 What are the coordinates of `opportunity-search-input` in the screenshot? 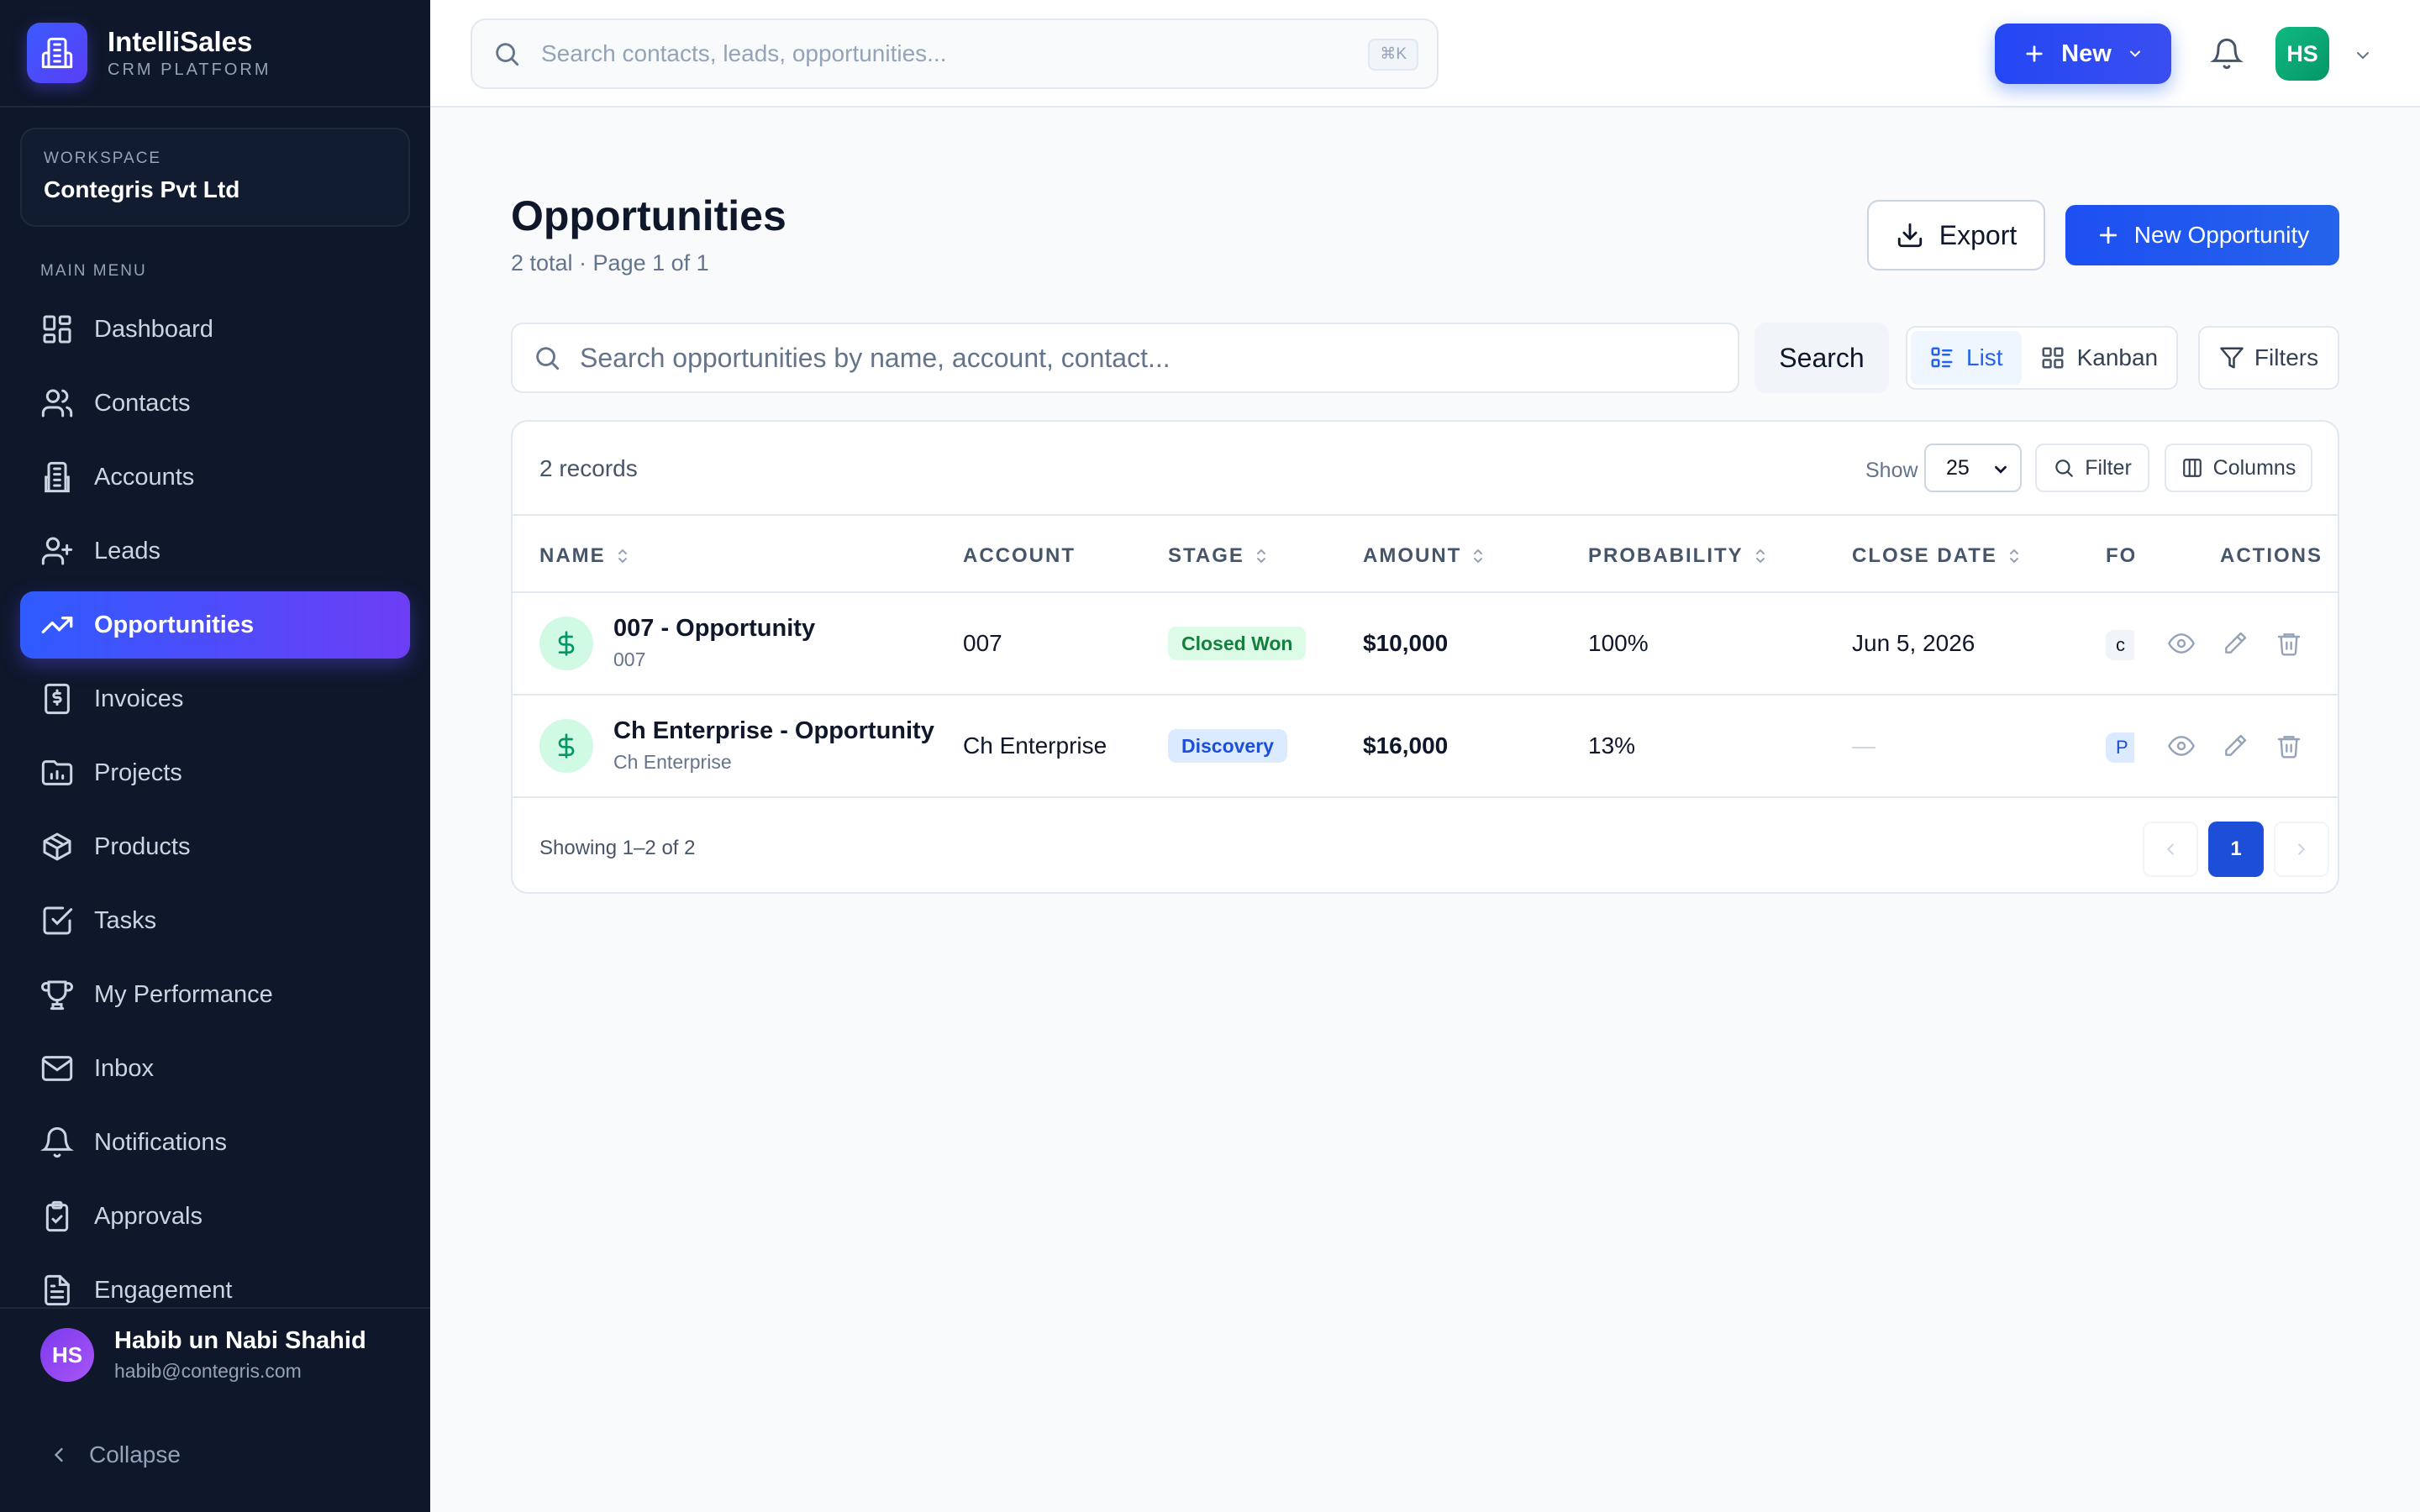 It's located at (1126, 358).